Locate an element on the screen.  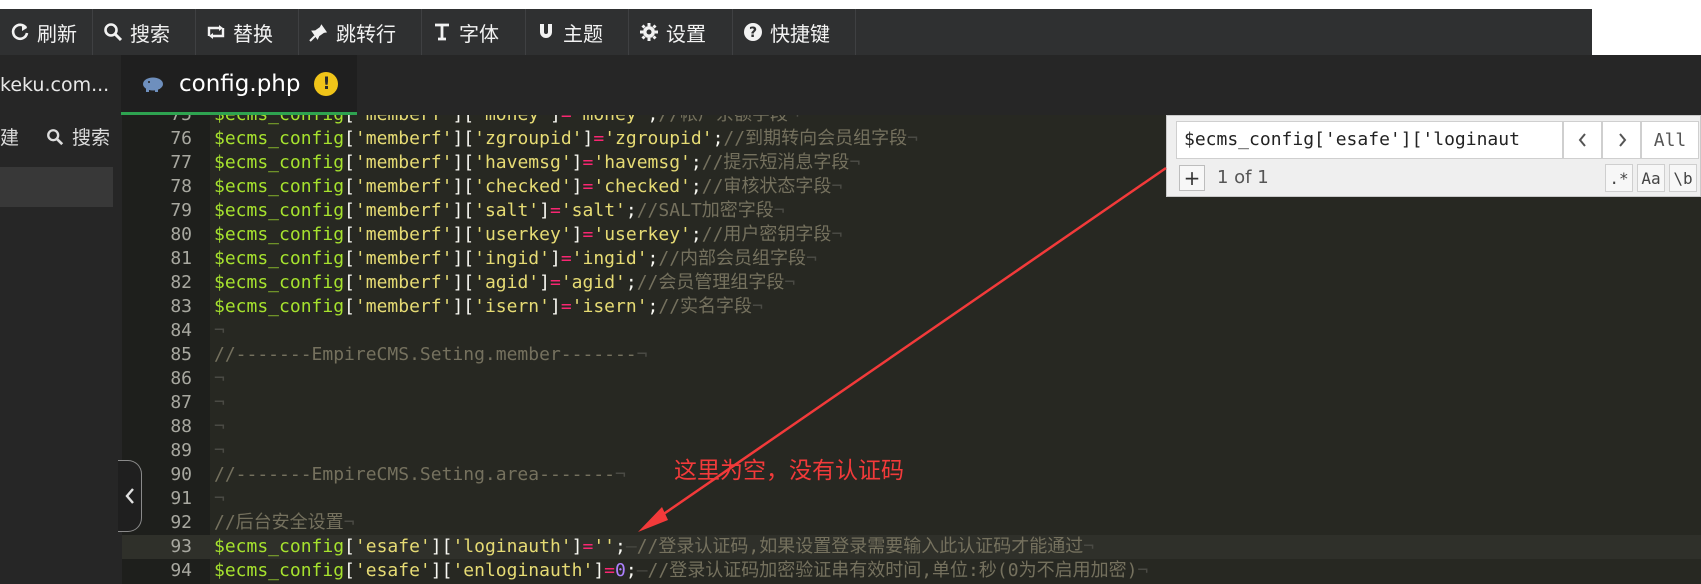
toggle-replace-button: + is located at coordinates (1192, 178).